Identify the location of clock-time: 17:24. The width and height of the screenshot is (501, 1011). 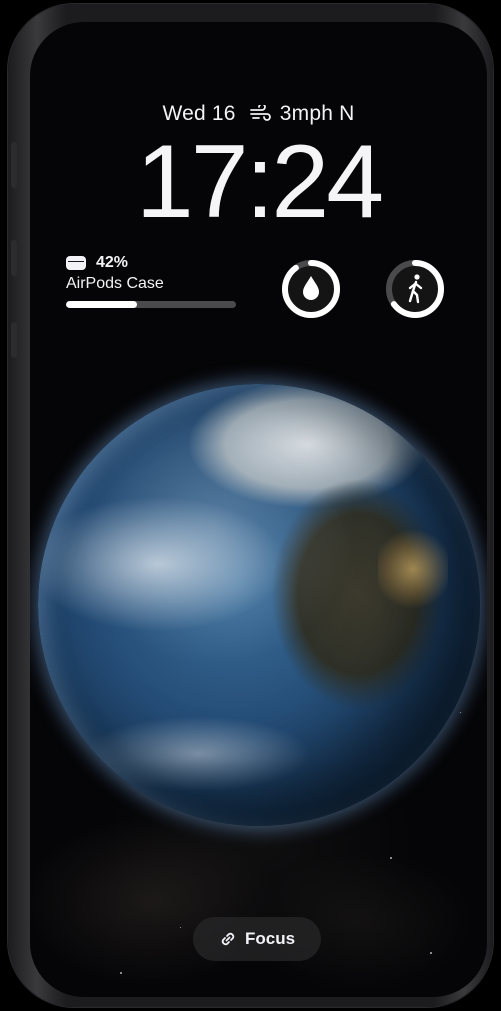
(258, 182).